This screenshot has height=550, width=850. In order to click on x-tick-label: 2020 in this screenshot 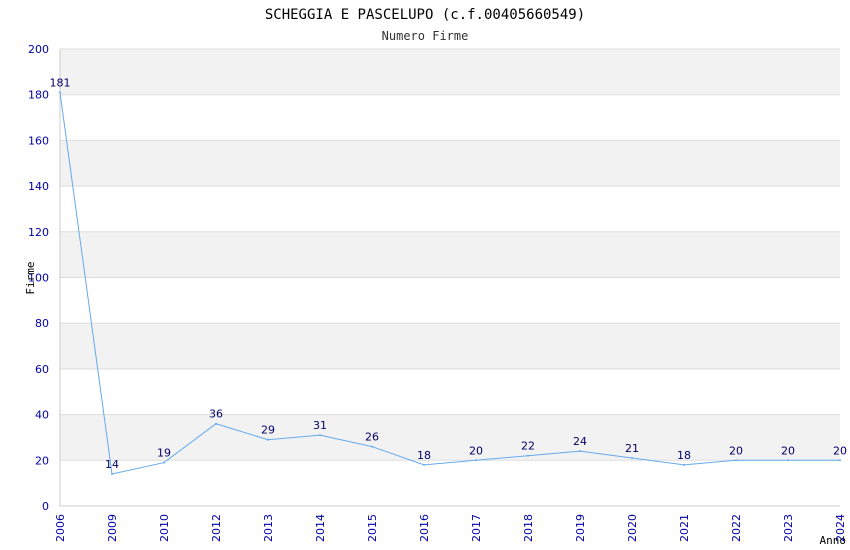, I will do `click(632, 528)`.